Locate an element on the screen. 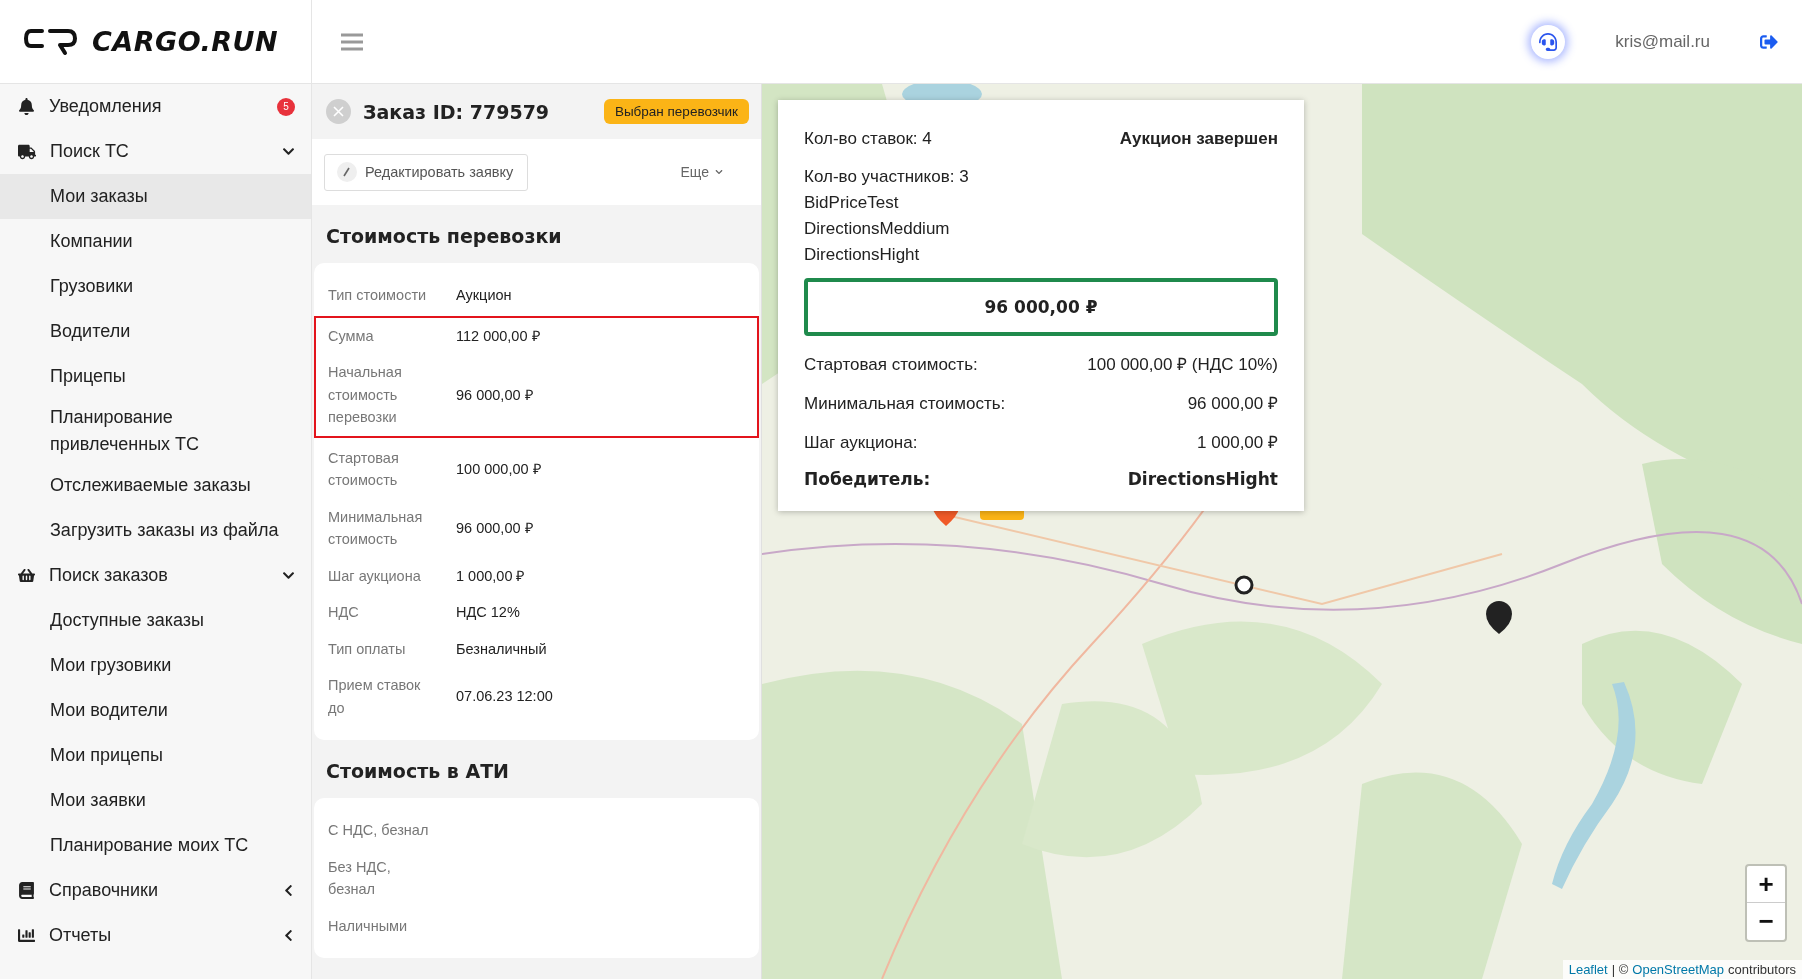 Image resolution: width=1802 pixels, height=979 pixels. field-label: Прием ставок до is located at coordinates (375, 697).